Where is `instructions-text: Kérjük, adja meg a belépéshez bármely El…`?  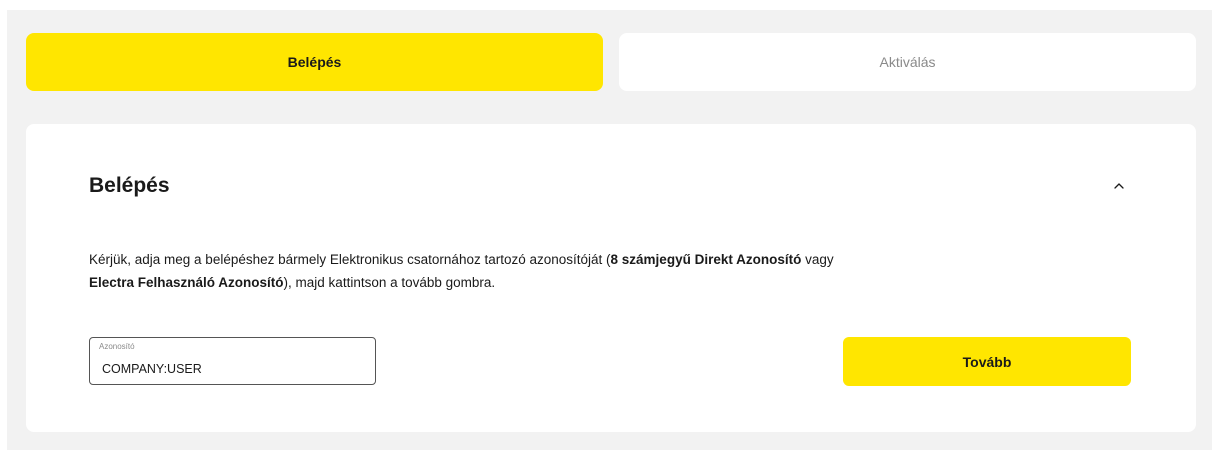 instructions-text: Kérjük, adja meg a belépéshez bármely El… is located at coordinates (569, 271).